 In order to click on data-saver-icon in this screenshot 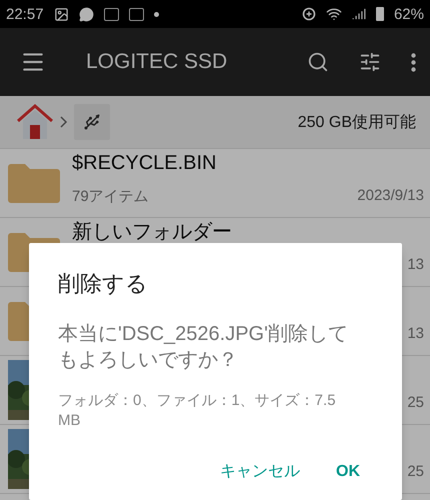, I will do `click(309, 14)`.